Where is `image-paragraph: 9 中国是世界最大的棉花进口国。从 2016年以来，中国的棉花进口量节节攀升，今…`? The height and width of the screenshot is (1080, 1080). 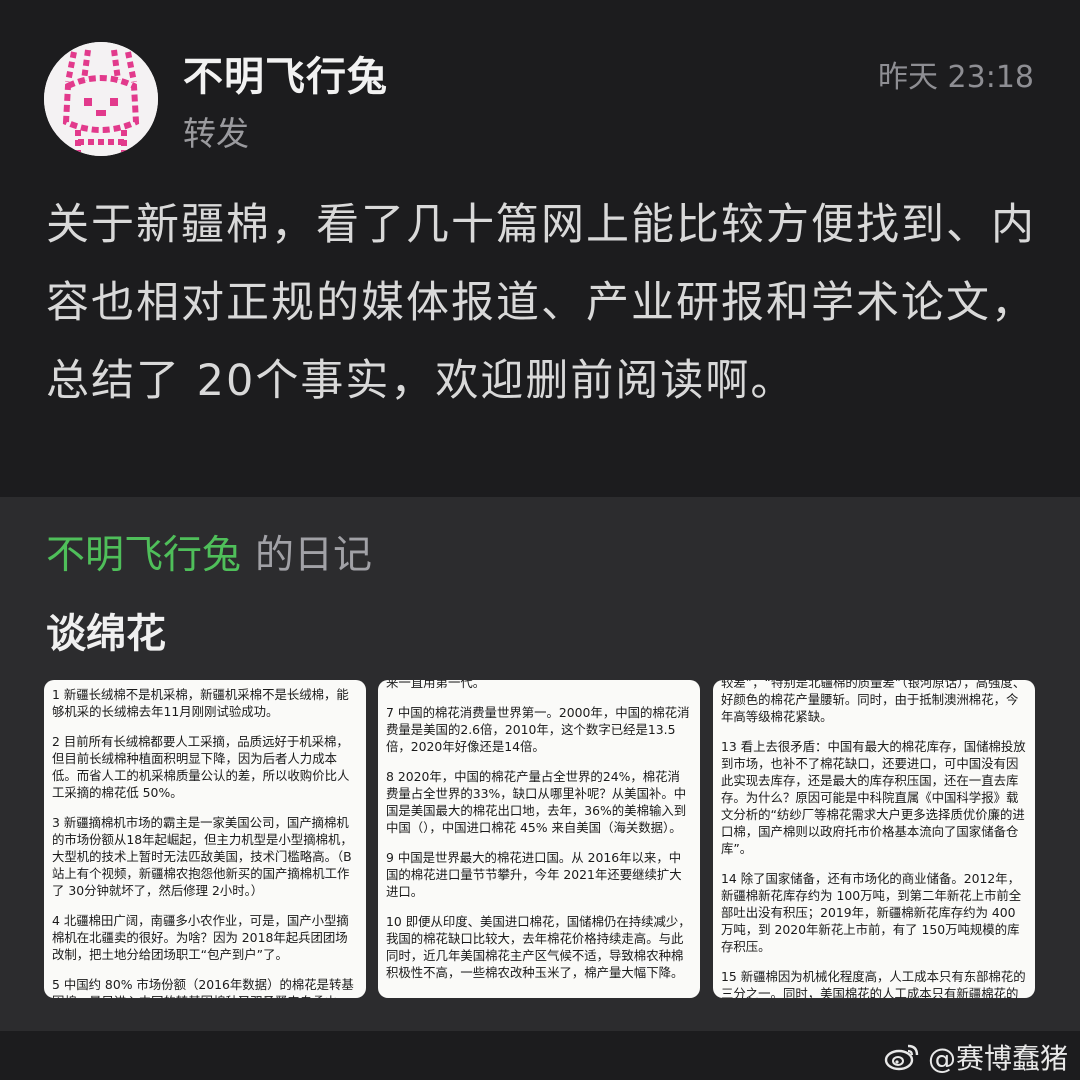
image-paragraph: 9 中国是世界最大的棉花进口国。从 2016年以来，中国的棉花进口量节节攀升，今… is located at coordinates (534, 874).